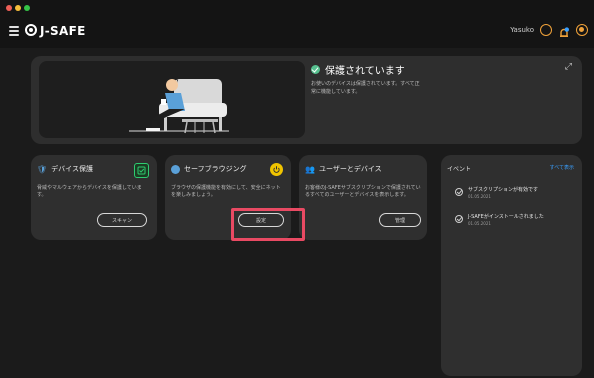 The height and width of the screenshot is (378, 594). Describe the element at coordinates (175, 169) in the screenshot. I see `globe-icon` at that location.